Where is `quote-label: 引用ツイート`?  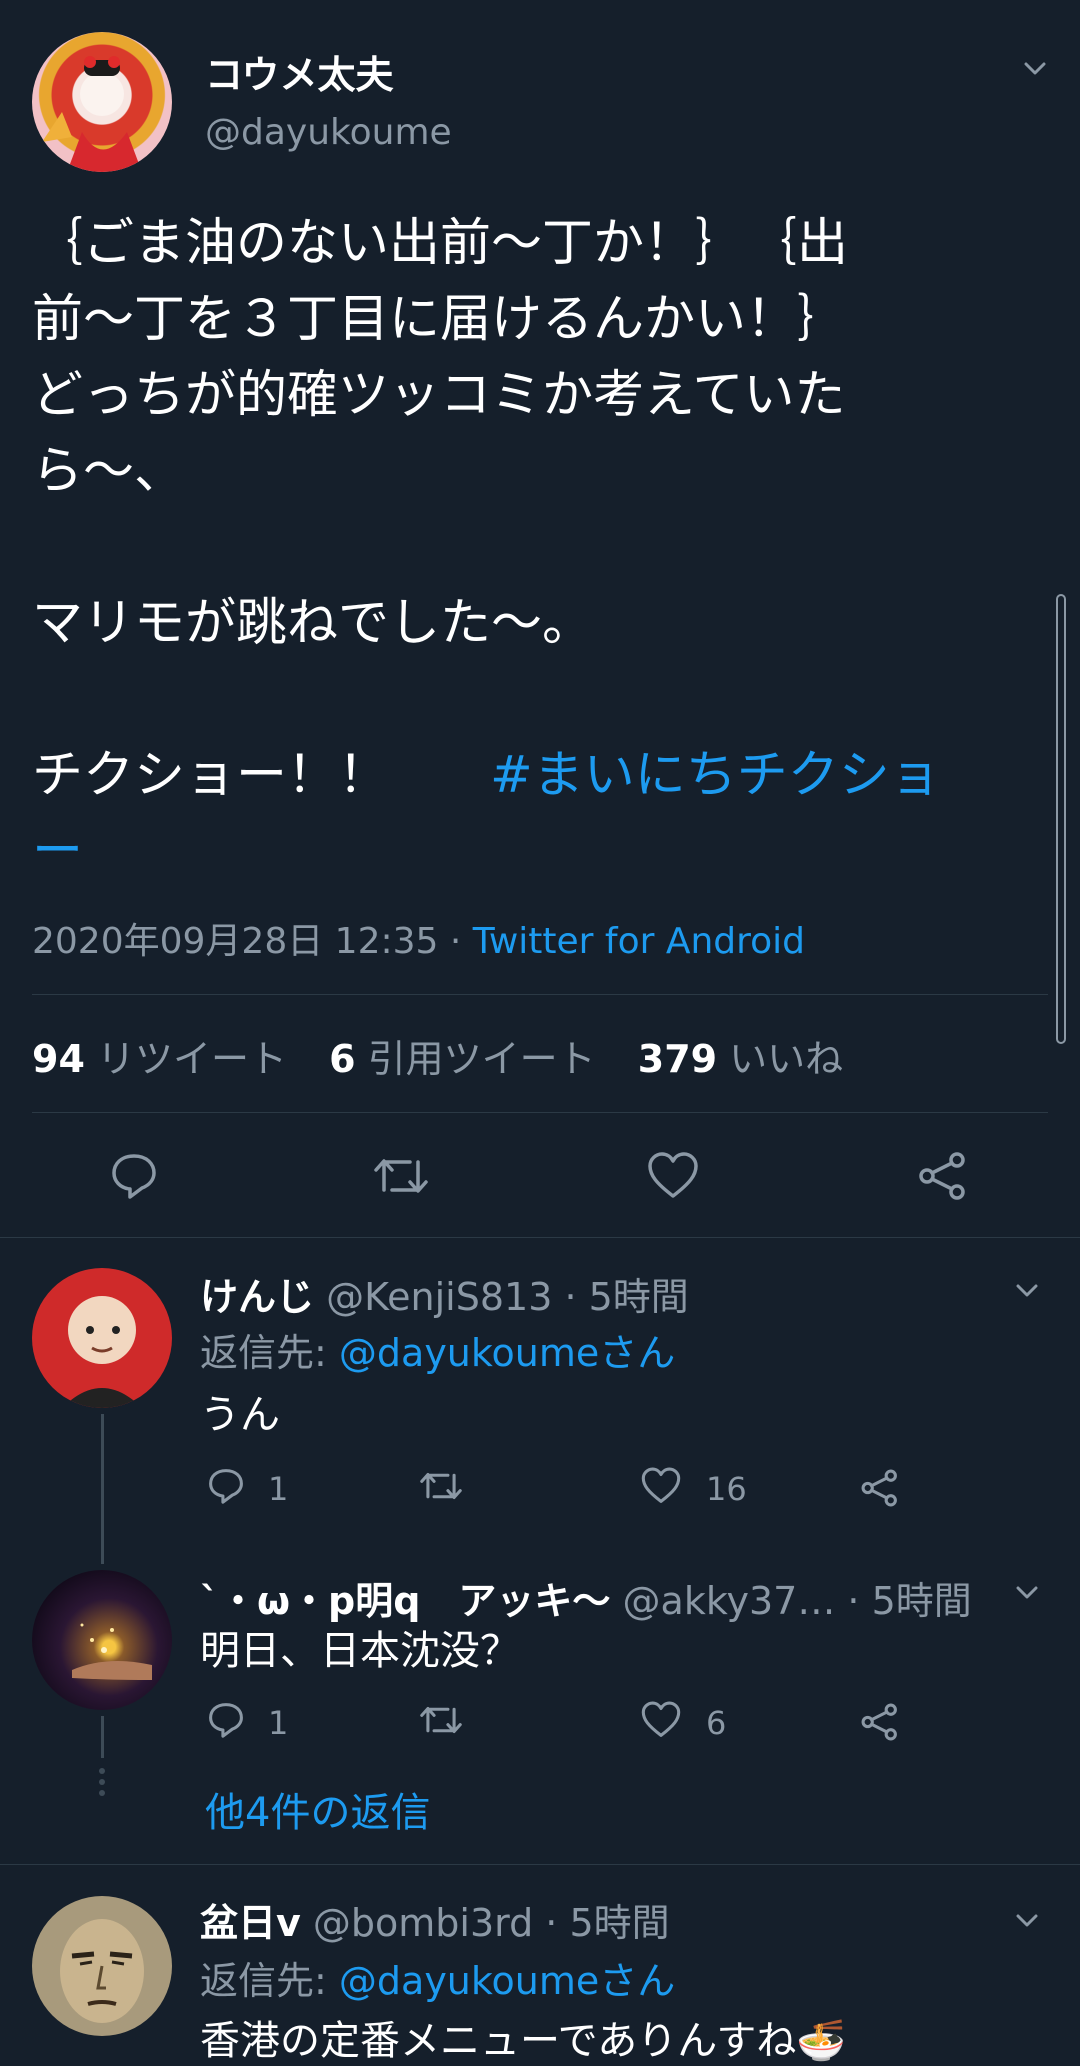 quote-label: 引用ツイート is located at coordinates (481, 1059).